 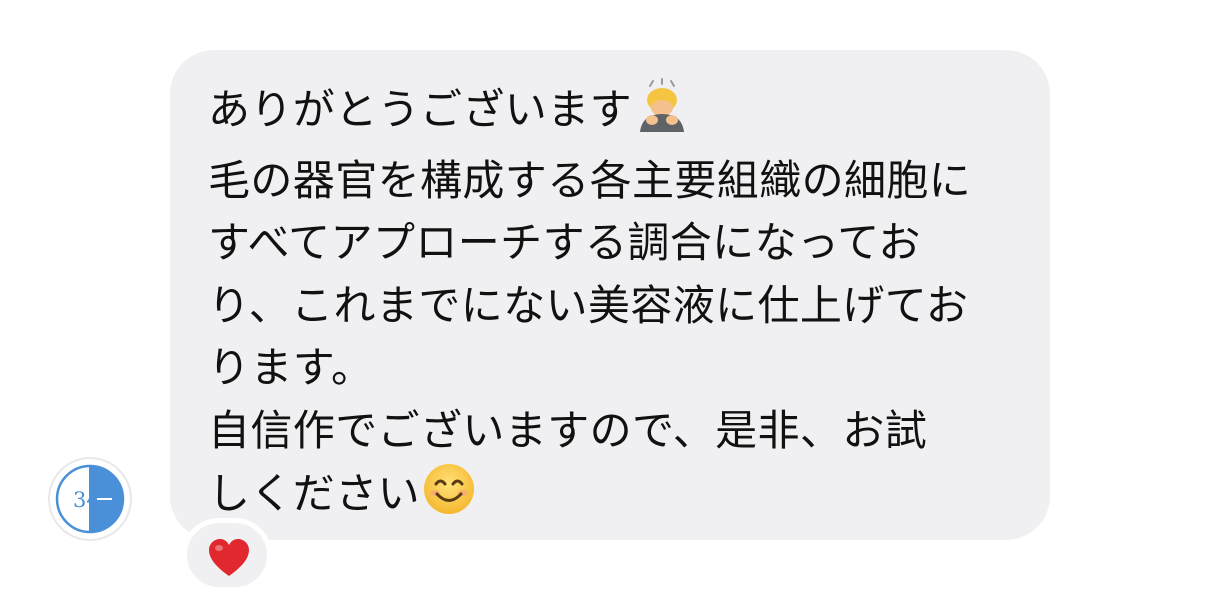 I want to click on smiling-face-icon, so click(x=449, y=498).